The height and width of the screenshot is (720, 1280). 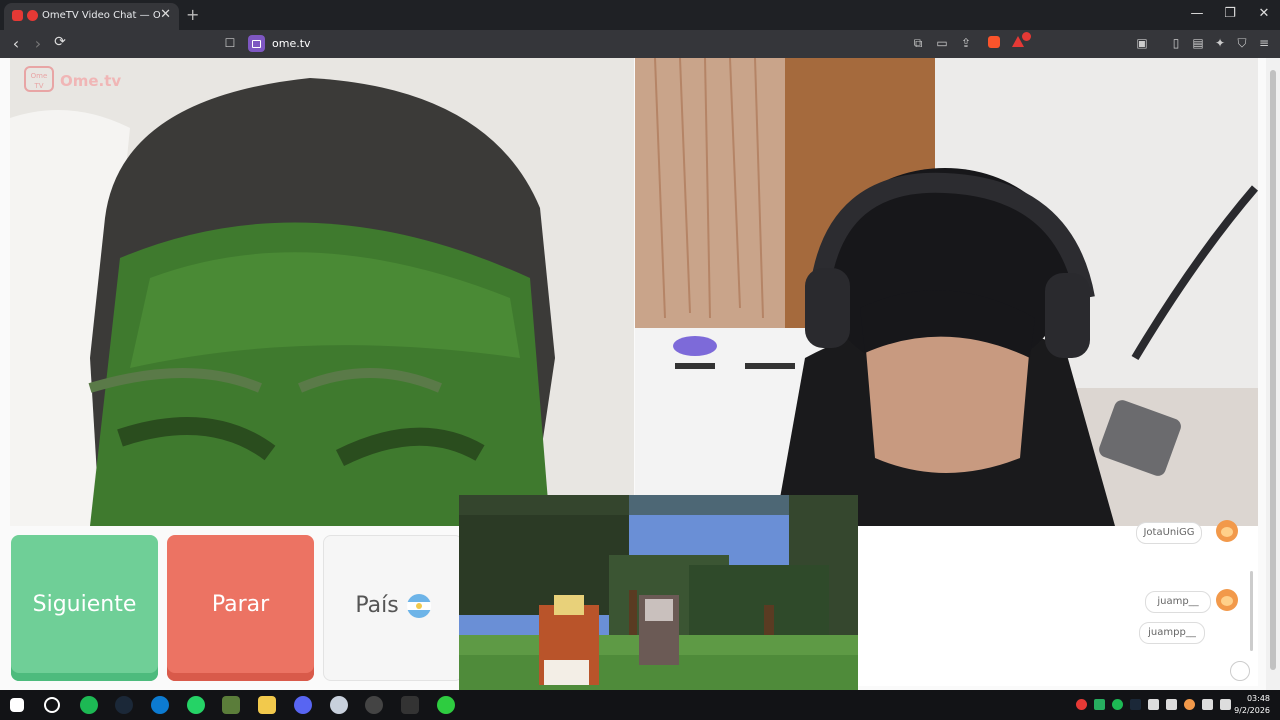 I want to click on maximize-button: ❐, so click(x=1230, y=13).